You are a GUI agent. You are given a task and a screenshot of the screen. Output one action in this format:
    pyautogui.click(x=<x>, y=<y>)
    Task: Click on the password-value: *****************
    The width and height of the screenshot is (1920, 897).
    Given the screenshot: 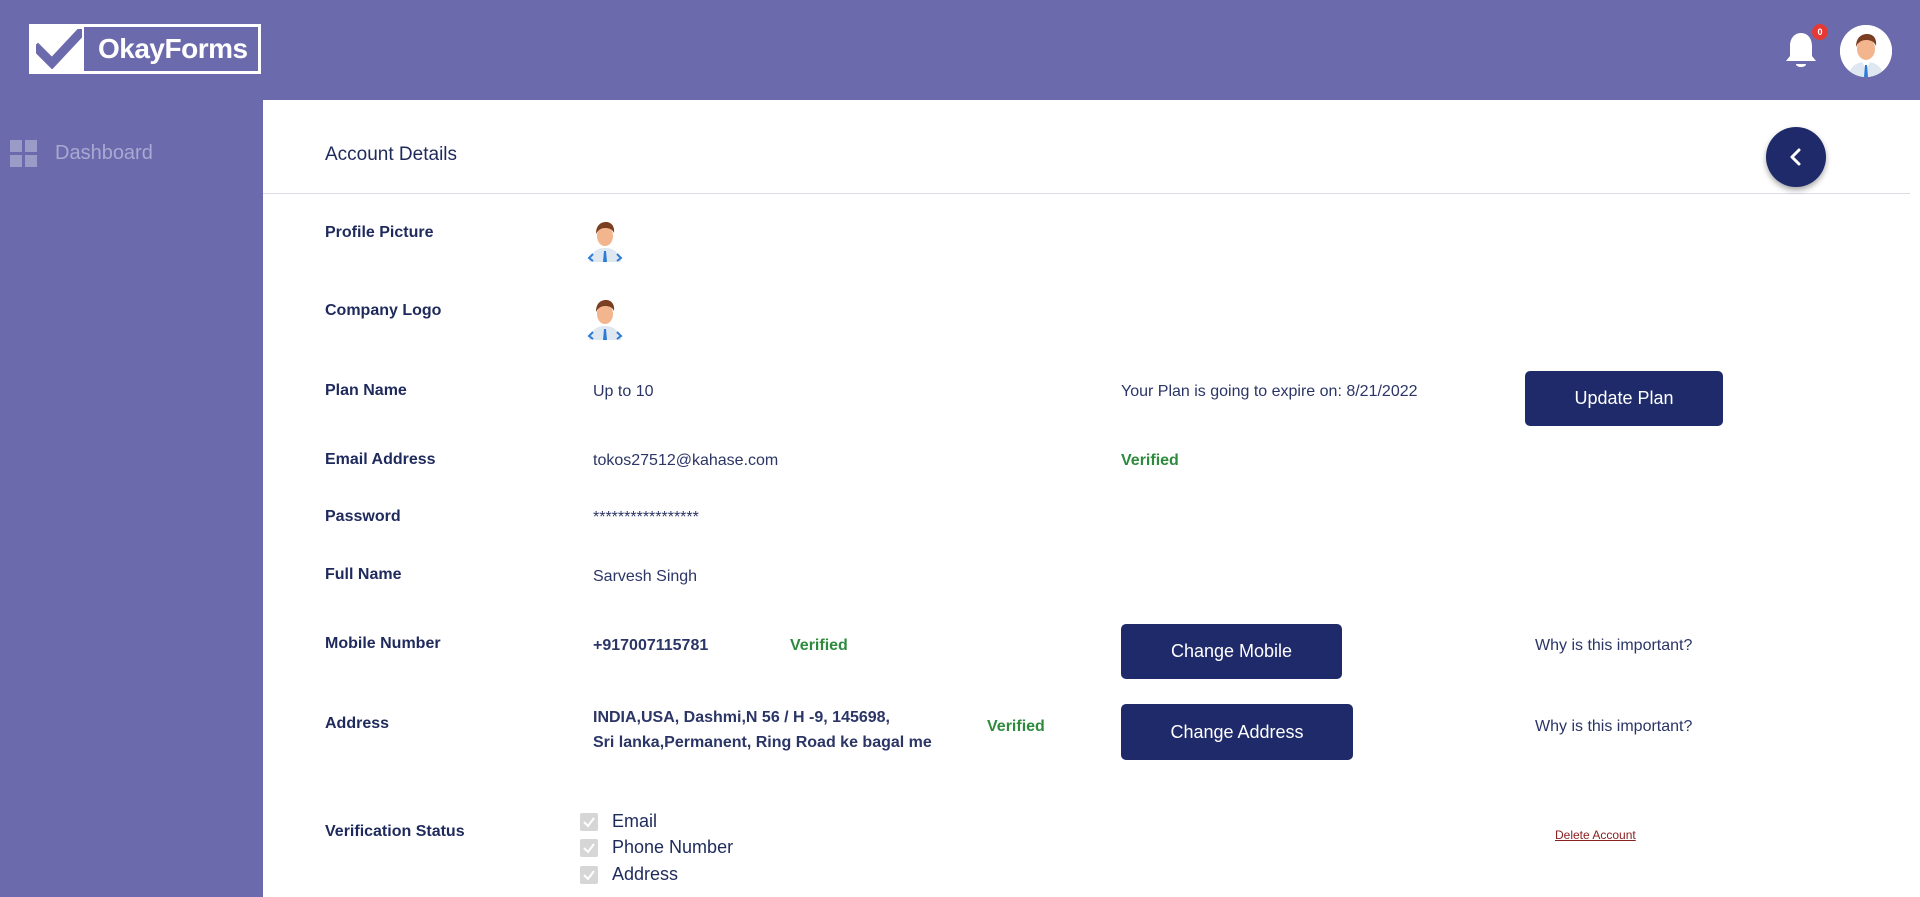 What is the action you would take?
    pyautogui.click(x=646, y=517)
    